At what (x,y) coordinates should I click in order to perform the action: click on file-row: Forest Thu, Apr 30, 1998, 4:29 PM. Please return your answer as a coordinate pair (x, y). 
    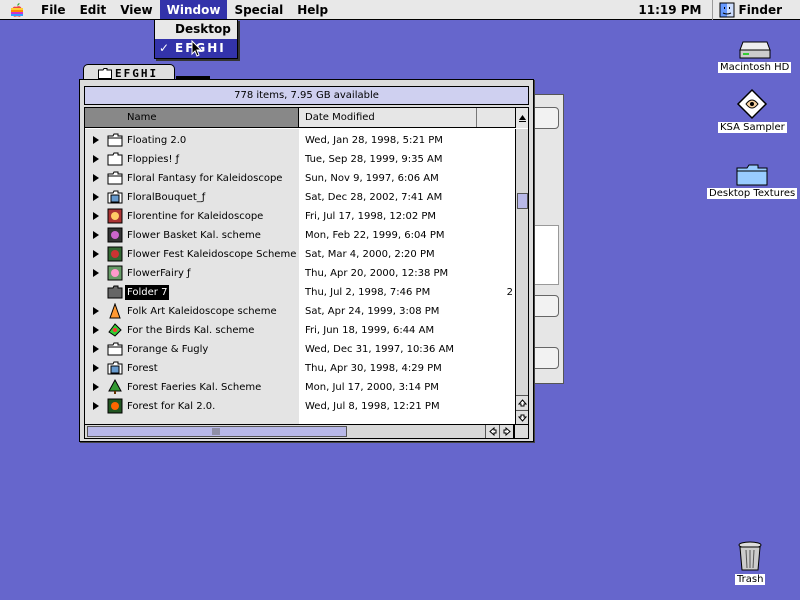
    Looking at the image, I should click on (300, 368).